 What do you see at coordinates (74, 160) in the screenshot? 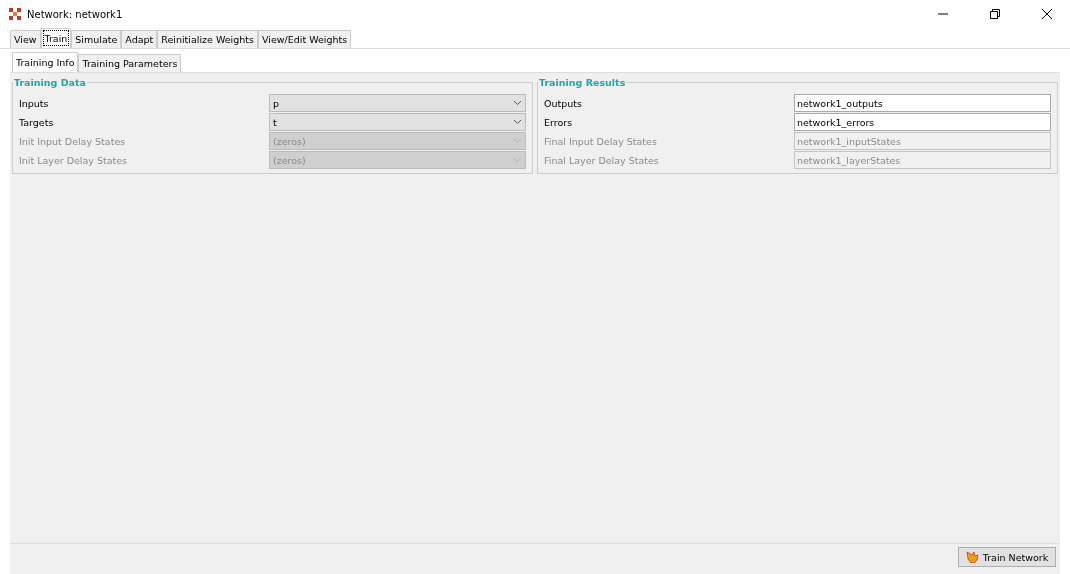
I see `field-label: Init Layer Delay States` at bounding box center [74, 160].